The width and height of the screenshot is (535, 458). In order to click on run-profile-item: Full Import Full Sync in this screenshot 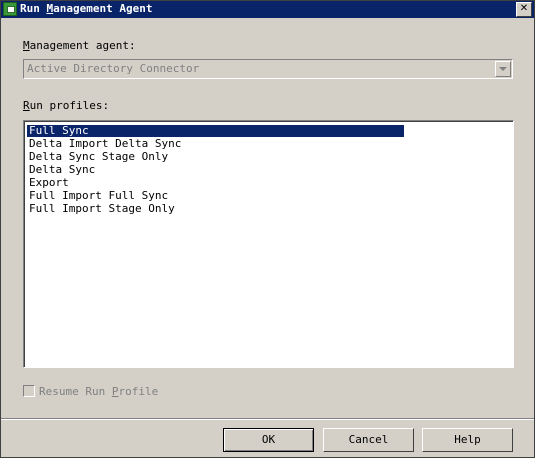, I will do `click(215, 196)`.